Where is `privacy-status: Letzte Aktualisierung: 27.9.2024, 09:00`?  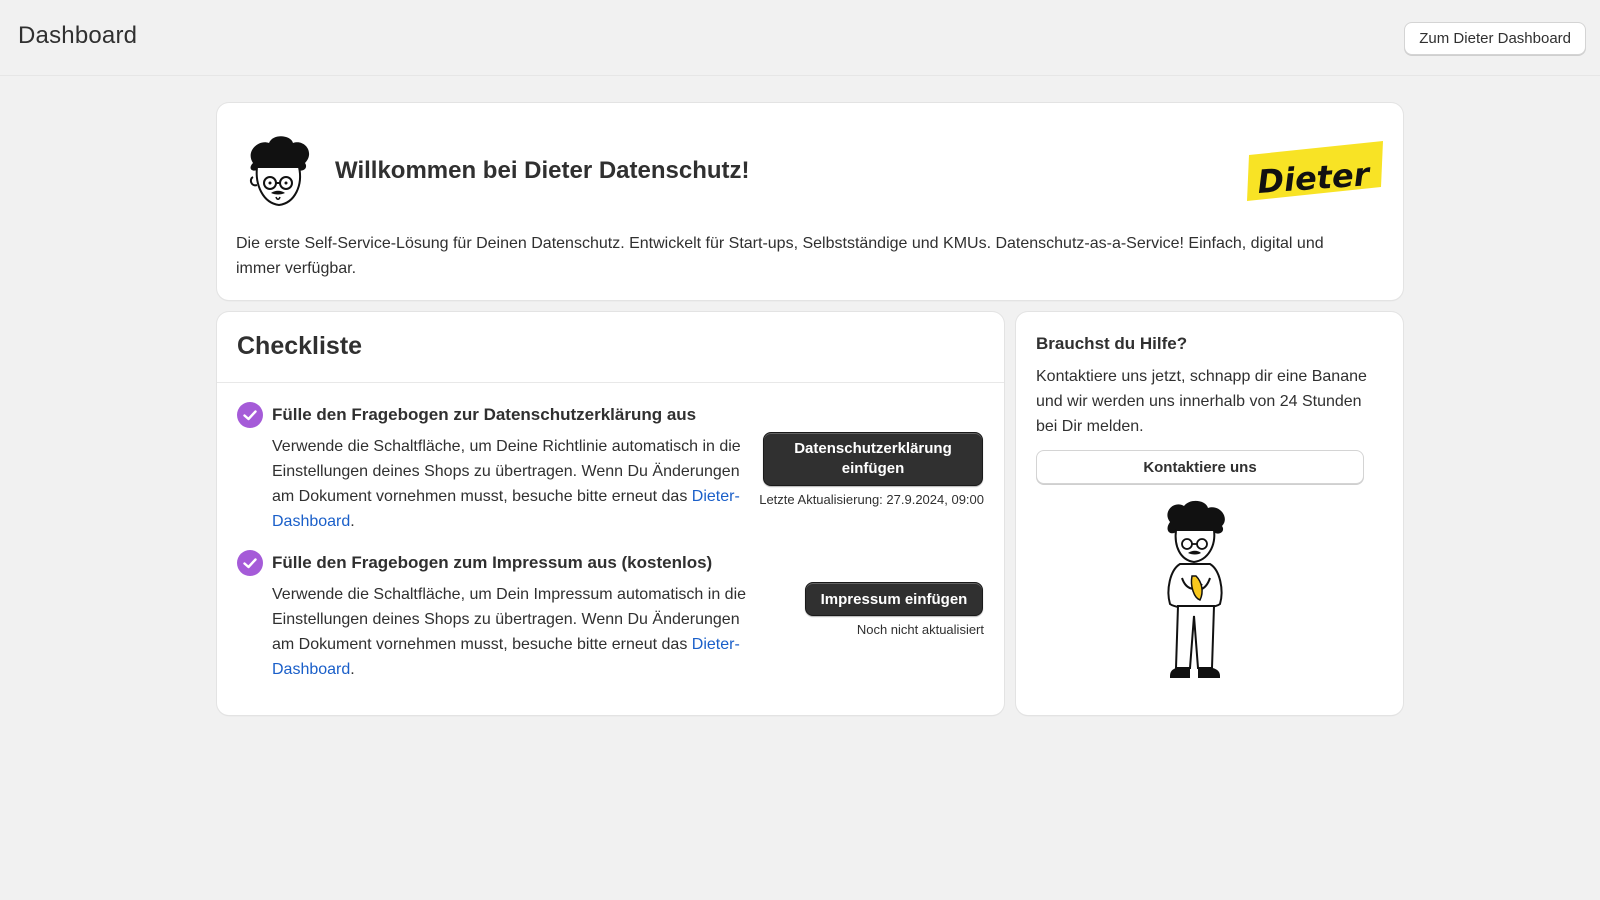 privacy-status: Letzte Aktualisierung: 27.9.2024, 09:00 is located at coordinates (871, 499).